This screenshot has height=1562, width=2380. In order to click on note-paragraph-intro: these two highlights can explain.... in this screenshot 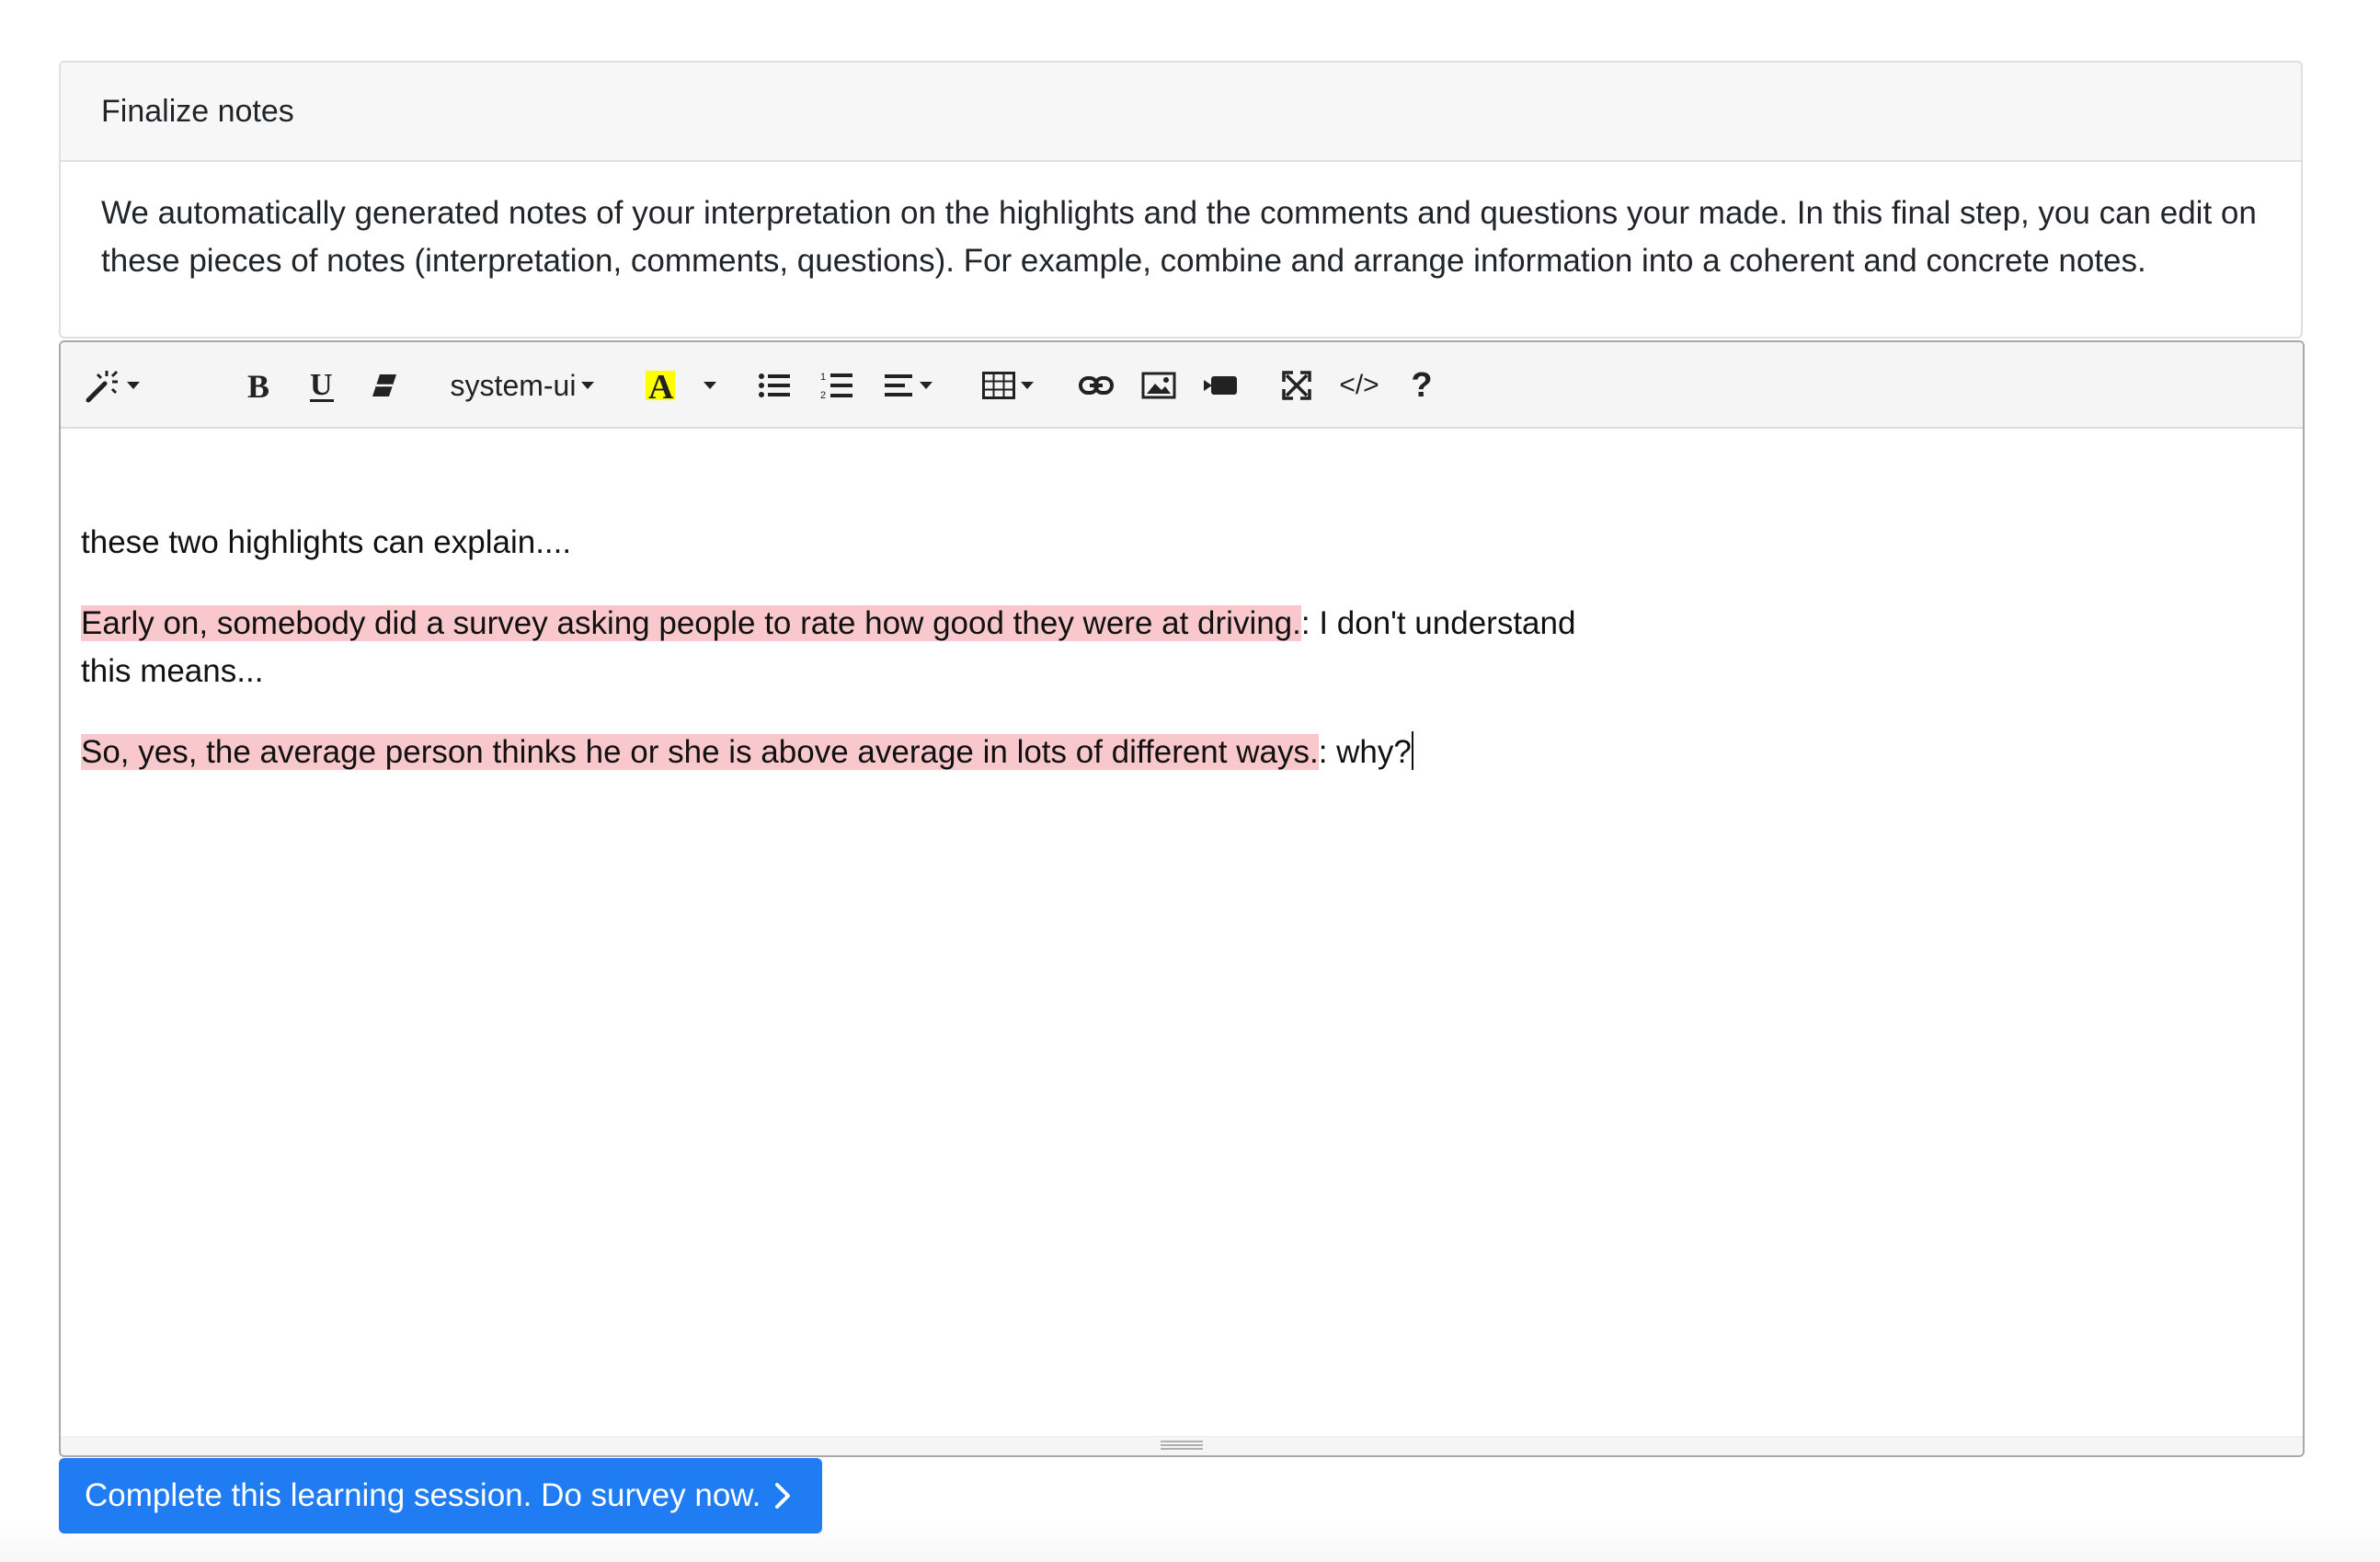, I will do `click(1182, 543)`.